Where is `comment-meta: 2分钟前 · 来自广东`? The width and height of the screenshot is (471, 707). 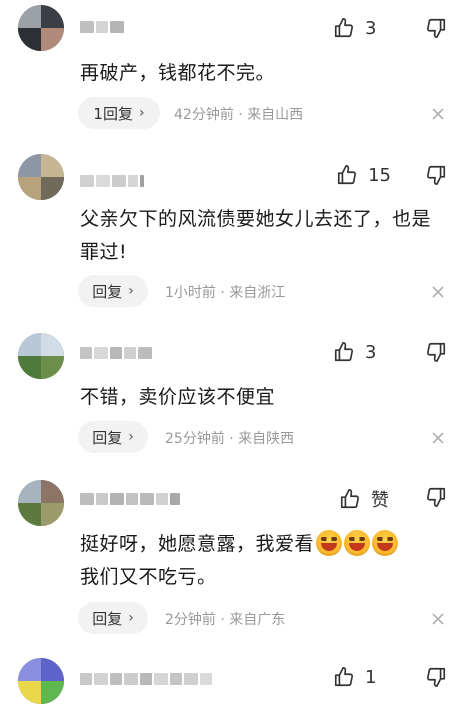
comment-meta: 2分钟前 · 来自广东 is located at coordinates (225, 620).